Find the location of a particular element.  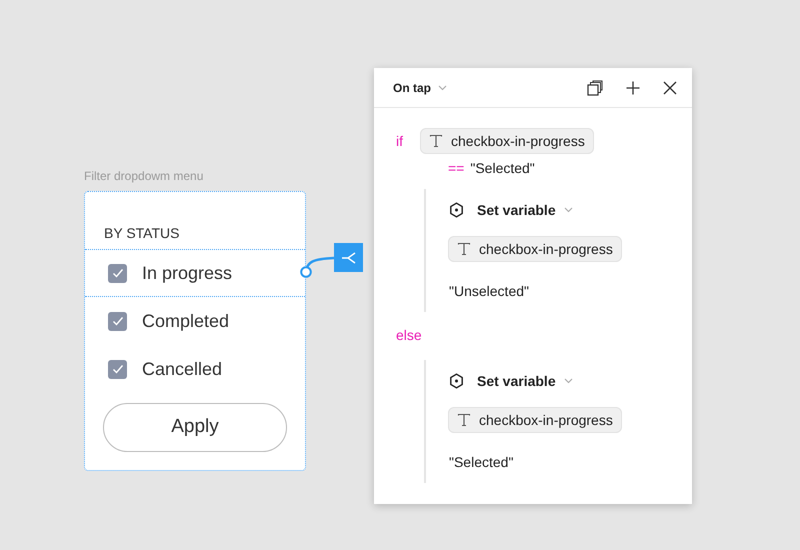

option-label: In progress is located at coordinates (187, 273).